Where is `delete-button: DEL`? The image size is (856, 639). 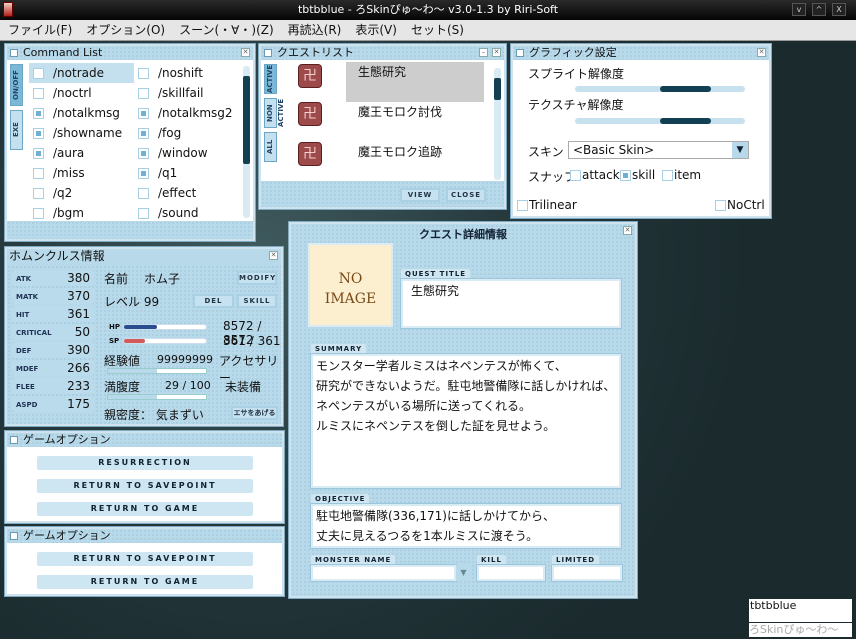
delete-button: DEL is located at coordinates (213, 301).